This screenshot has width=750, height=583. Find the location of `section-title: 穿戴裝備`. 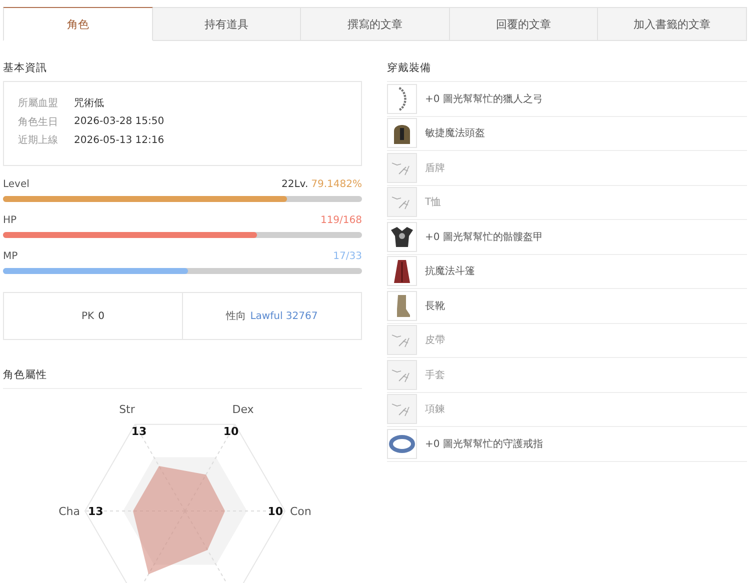

section-title: 穿戴裝備 is located at coordinates (567, 71).